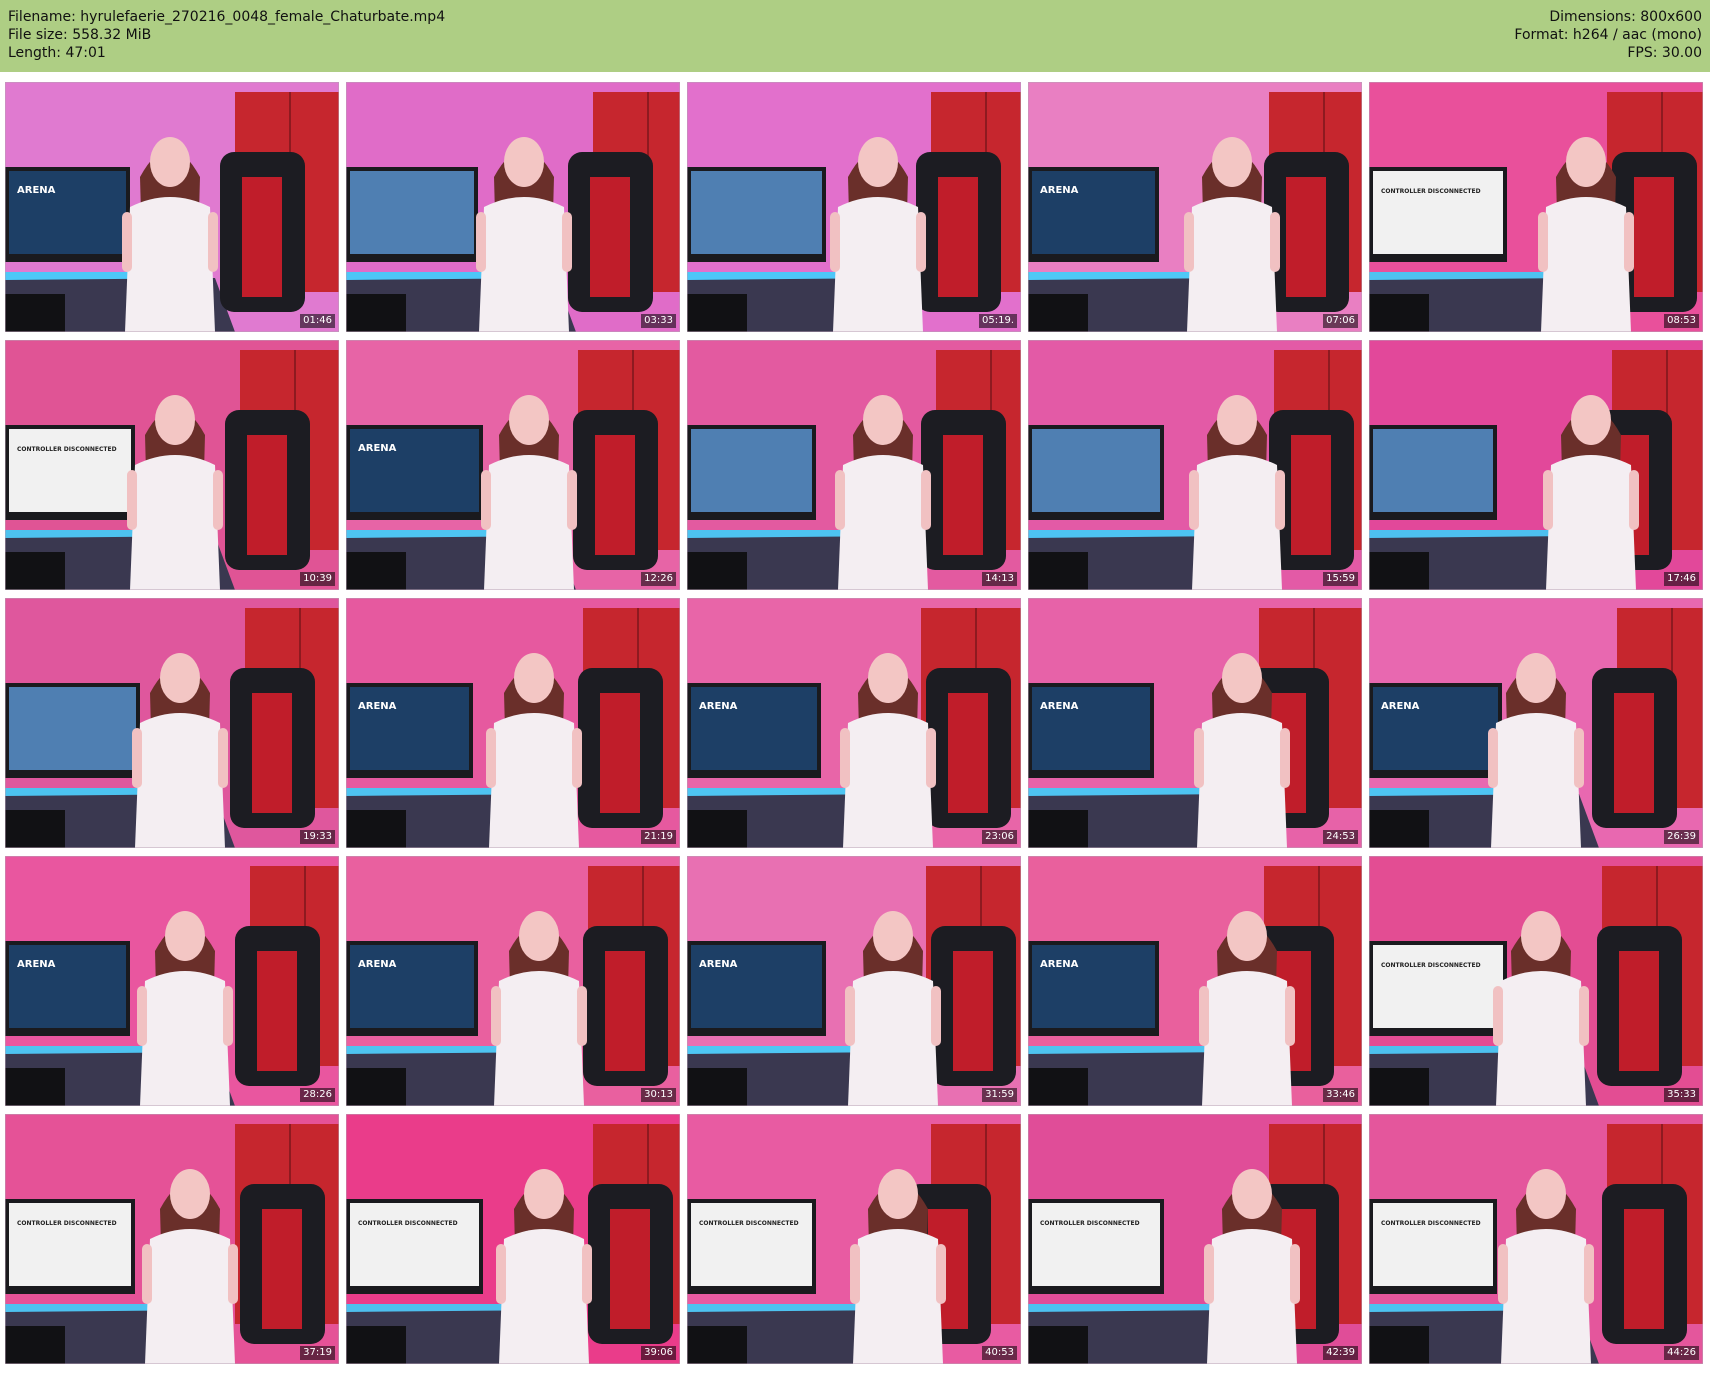 The width and height of the screenshot is (1710, 1373). I want to click on video-thumbnail: CONTROLLER DISCONNECTED 44:26, so click(1536, 1239).